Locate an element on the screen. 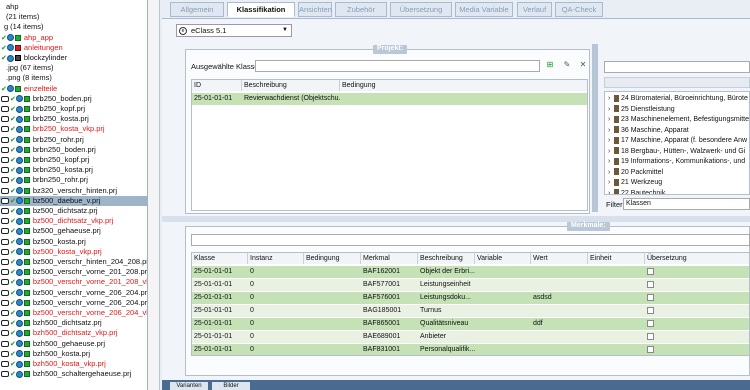  catalog-item: › 17 Maschine, Apparat (f. besondere Anw is located at coordinates (677, 140).